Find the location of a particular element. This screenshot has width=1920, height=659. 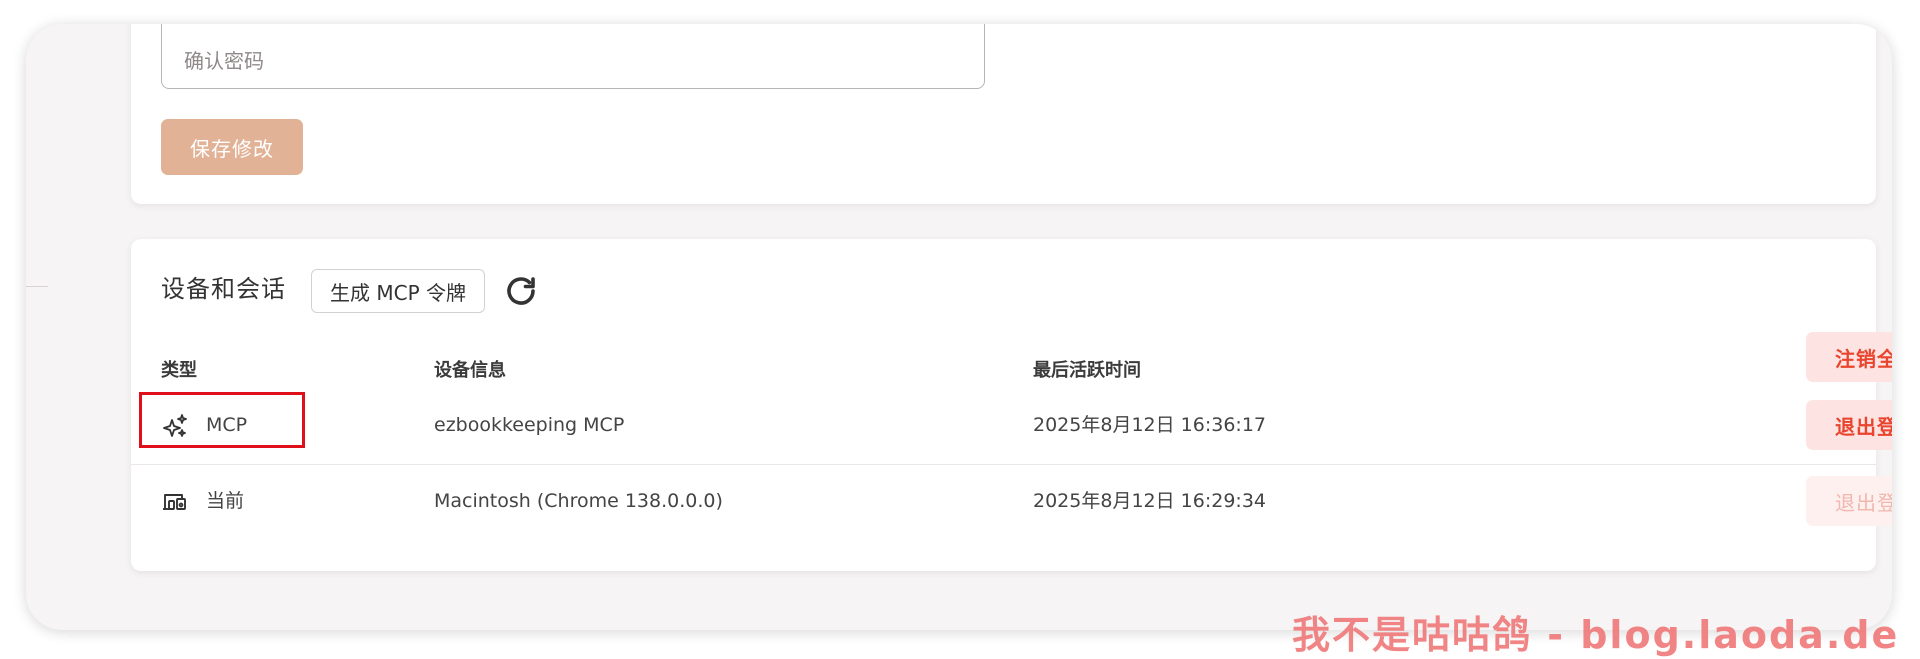

confirm-password-input is located at coordinates (573, 56).